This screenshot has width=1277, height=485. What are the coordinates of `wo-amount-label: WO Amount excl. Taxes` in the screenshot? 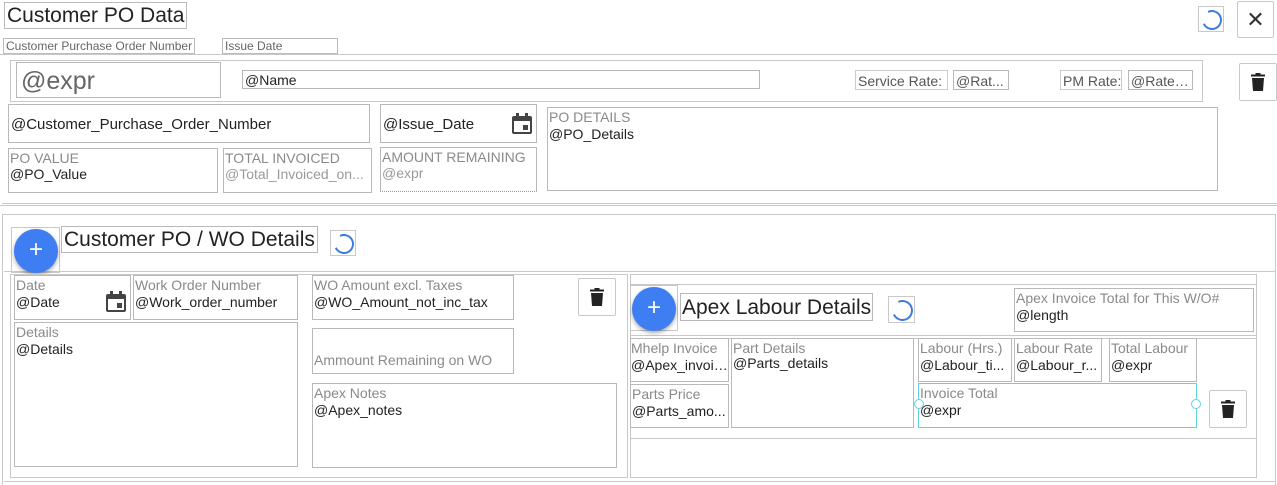 It's located at (388, 285).